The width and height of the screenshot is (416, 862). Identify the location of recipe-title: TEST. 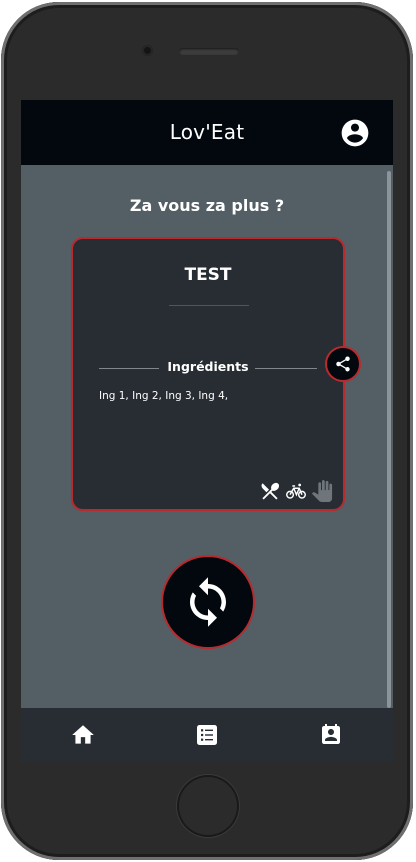
(208, 275).